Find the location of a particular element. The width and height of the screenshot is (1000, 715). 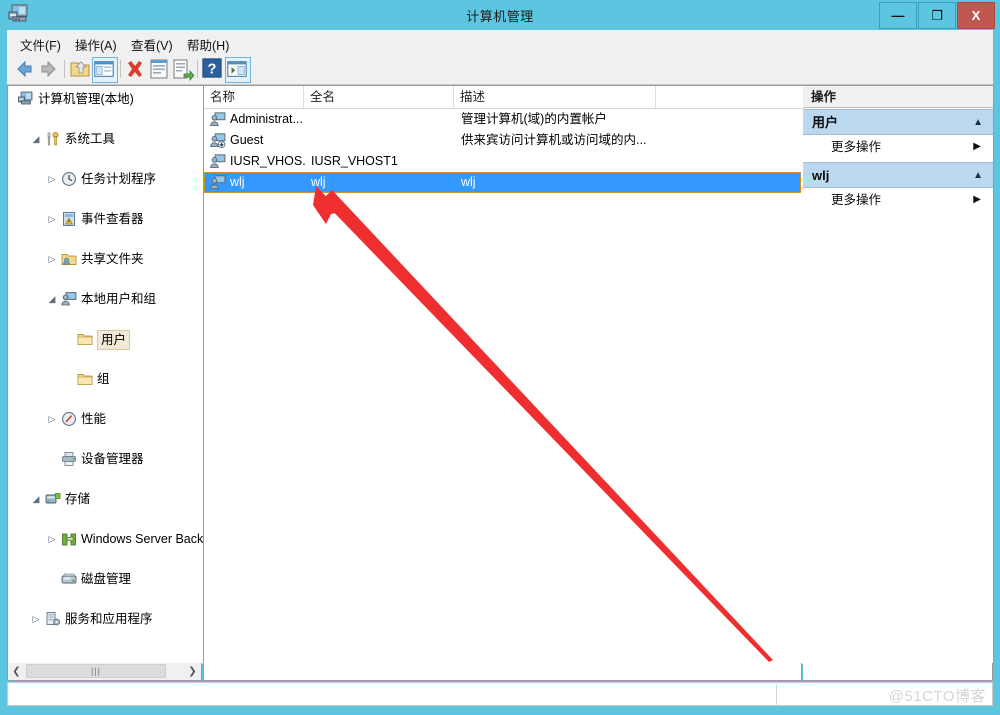

action-more-actions-wlj: 更多操作 ▶ is located at coordinates (898, 200).